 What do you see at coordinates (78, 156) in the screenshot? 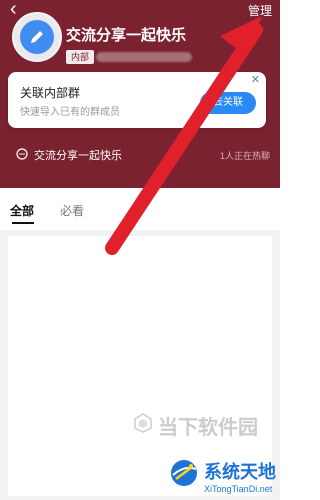
I see `chat-row-label: 交流分享一起快乐` at bounding box center [78, 156].